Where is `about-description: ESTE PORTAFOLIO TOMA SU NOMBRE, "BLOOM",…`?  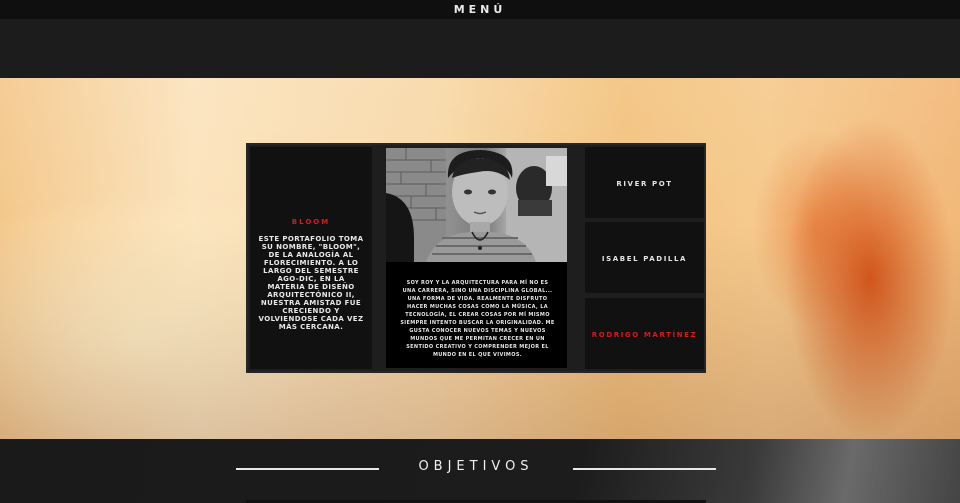
about-description: ESTE PORTAFOLIO TOMA SU NOMBRE, "BLOOM",… is located at coordinates (311, 283).